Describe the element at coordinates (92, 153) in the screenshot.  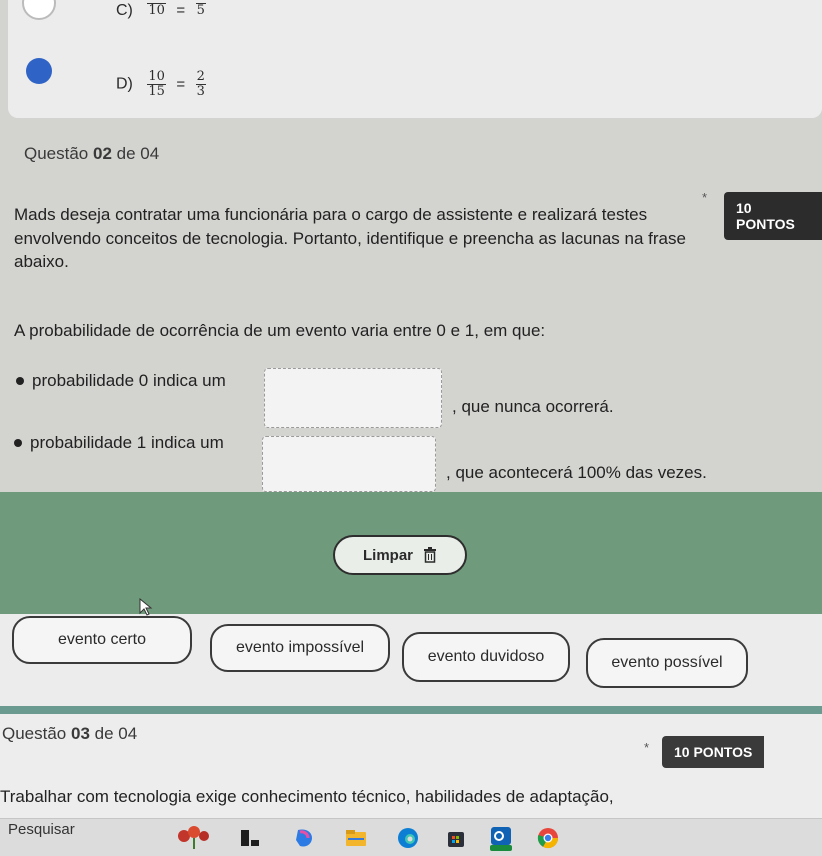
I see `question-2-header: Questão 02 de 04` at that location.